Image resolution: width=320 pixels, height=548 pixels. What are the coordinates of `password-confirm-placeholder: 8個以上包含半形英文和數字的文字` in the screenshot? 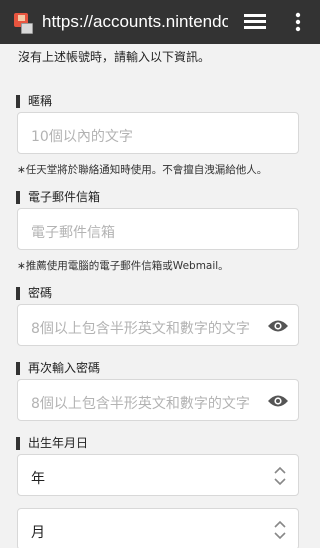 It's located at (140, 404).